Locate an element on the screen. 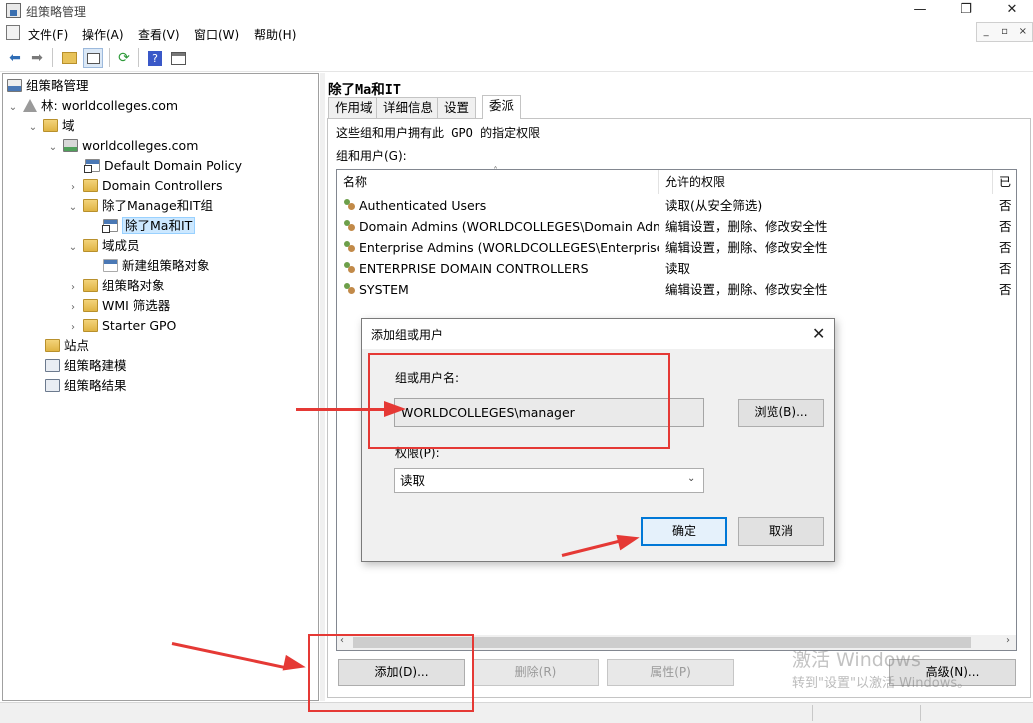 The height and width of the screenshot is (723, 1033). column-header-name: 名称 is located at coordinates (498, 182).